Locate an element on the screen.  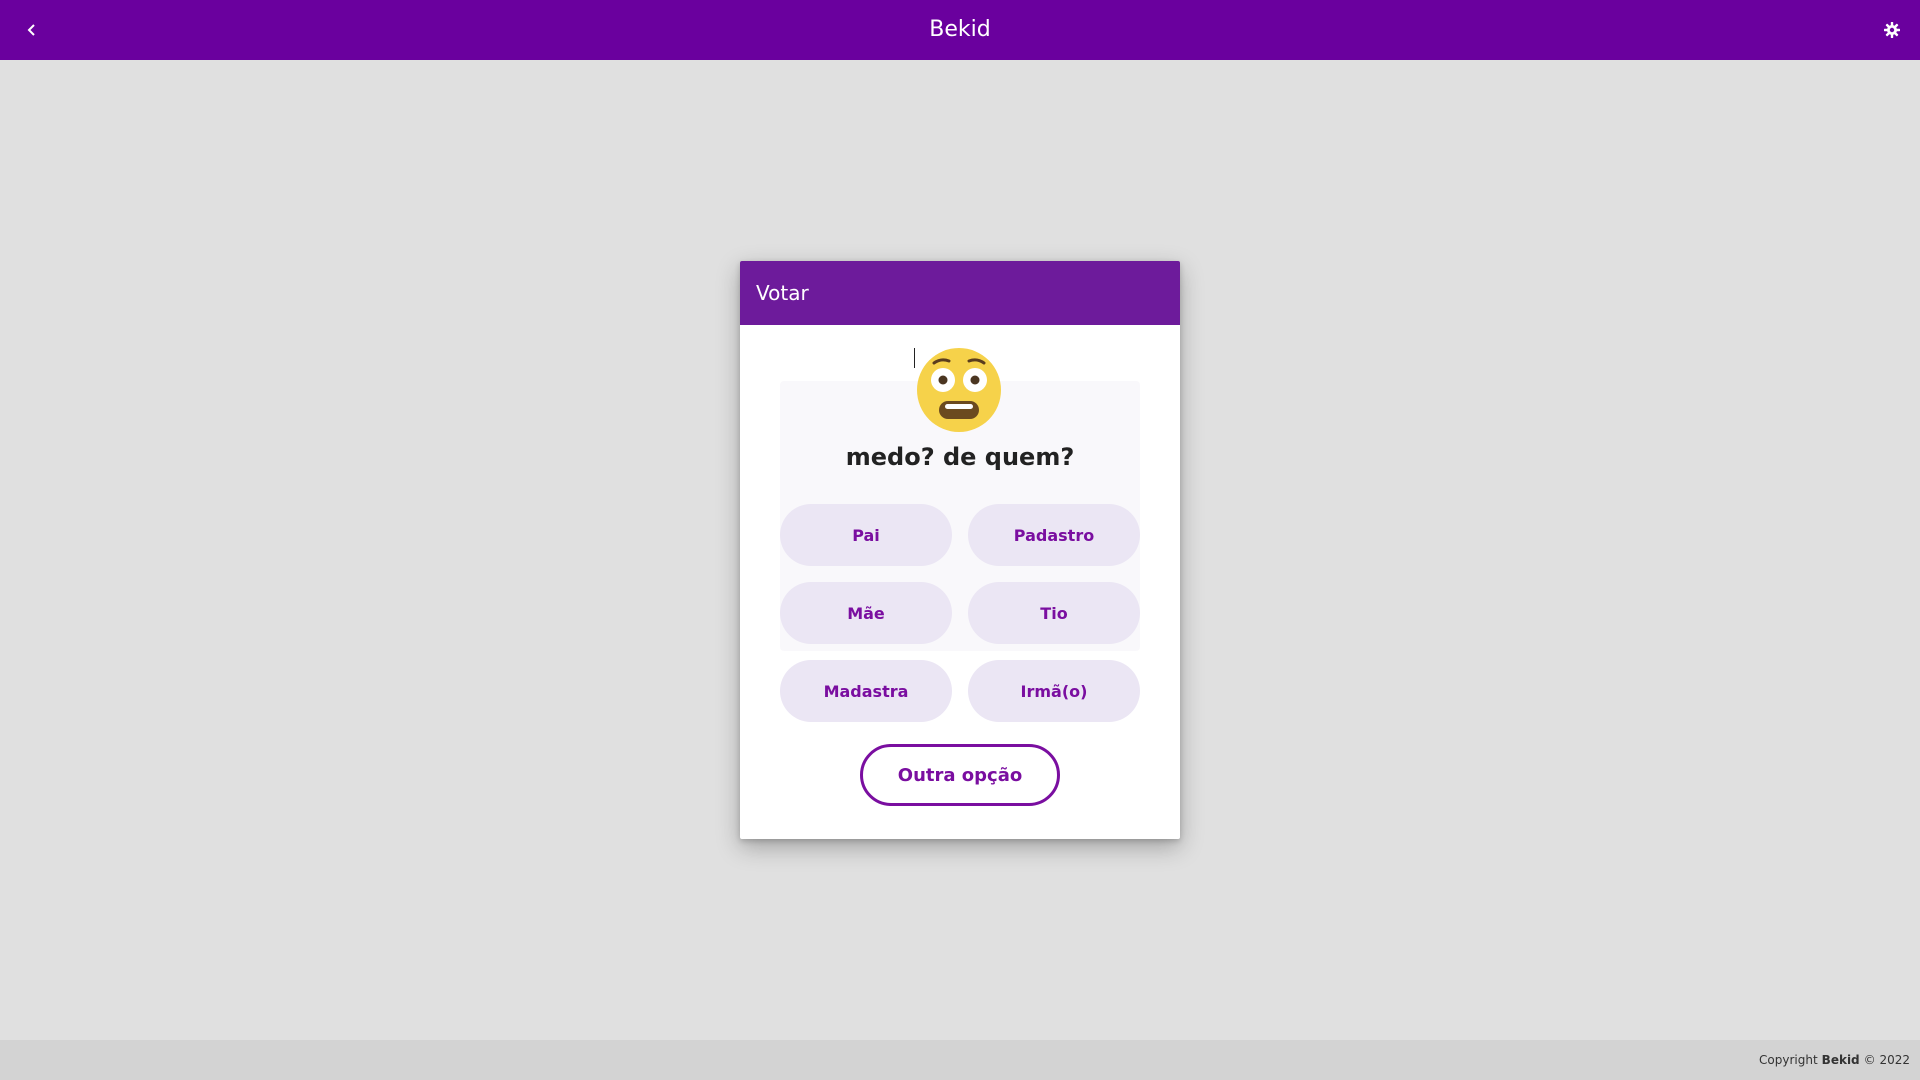
question-text: medo? de quem? is located at coordinates (960, 457).